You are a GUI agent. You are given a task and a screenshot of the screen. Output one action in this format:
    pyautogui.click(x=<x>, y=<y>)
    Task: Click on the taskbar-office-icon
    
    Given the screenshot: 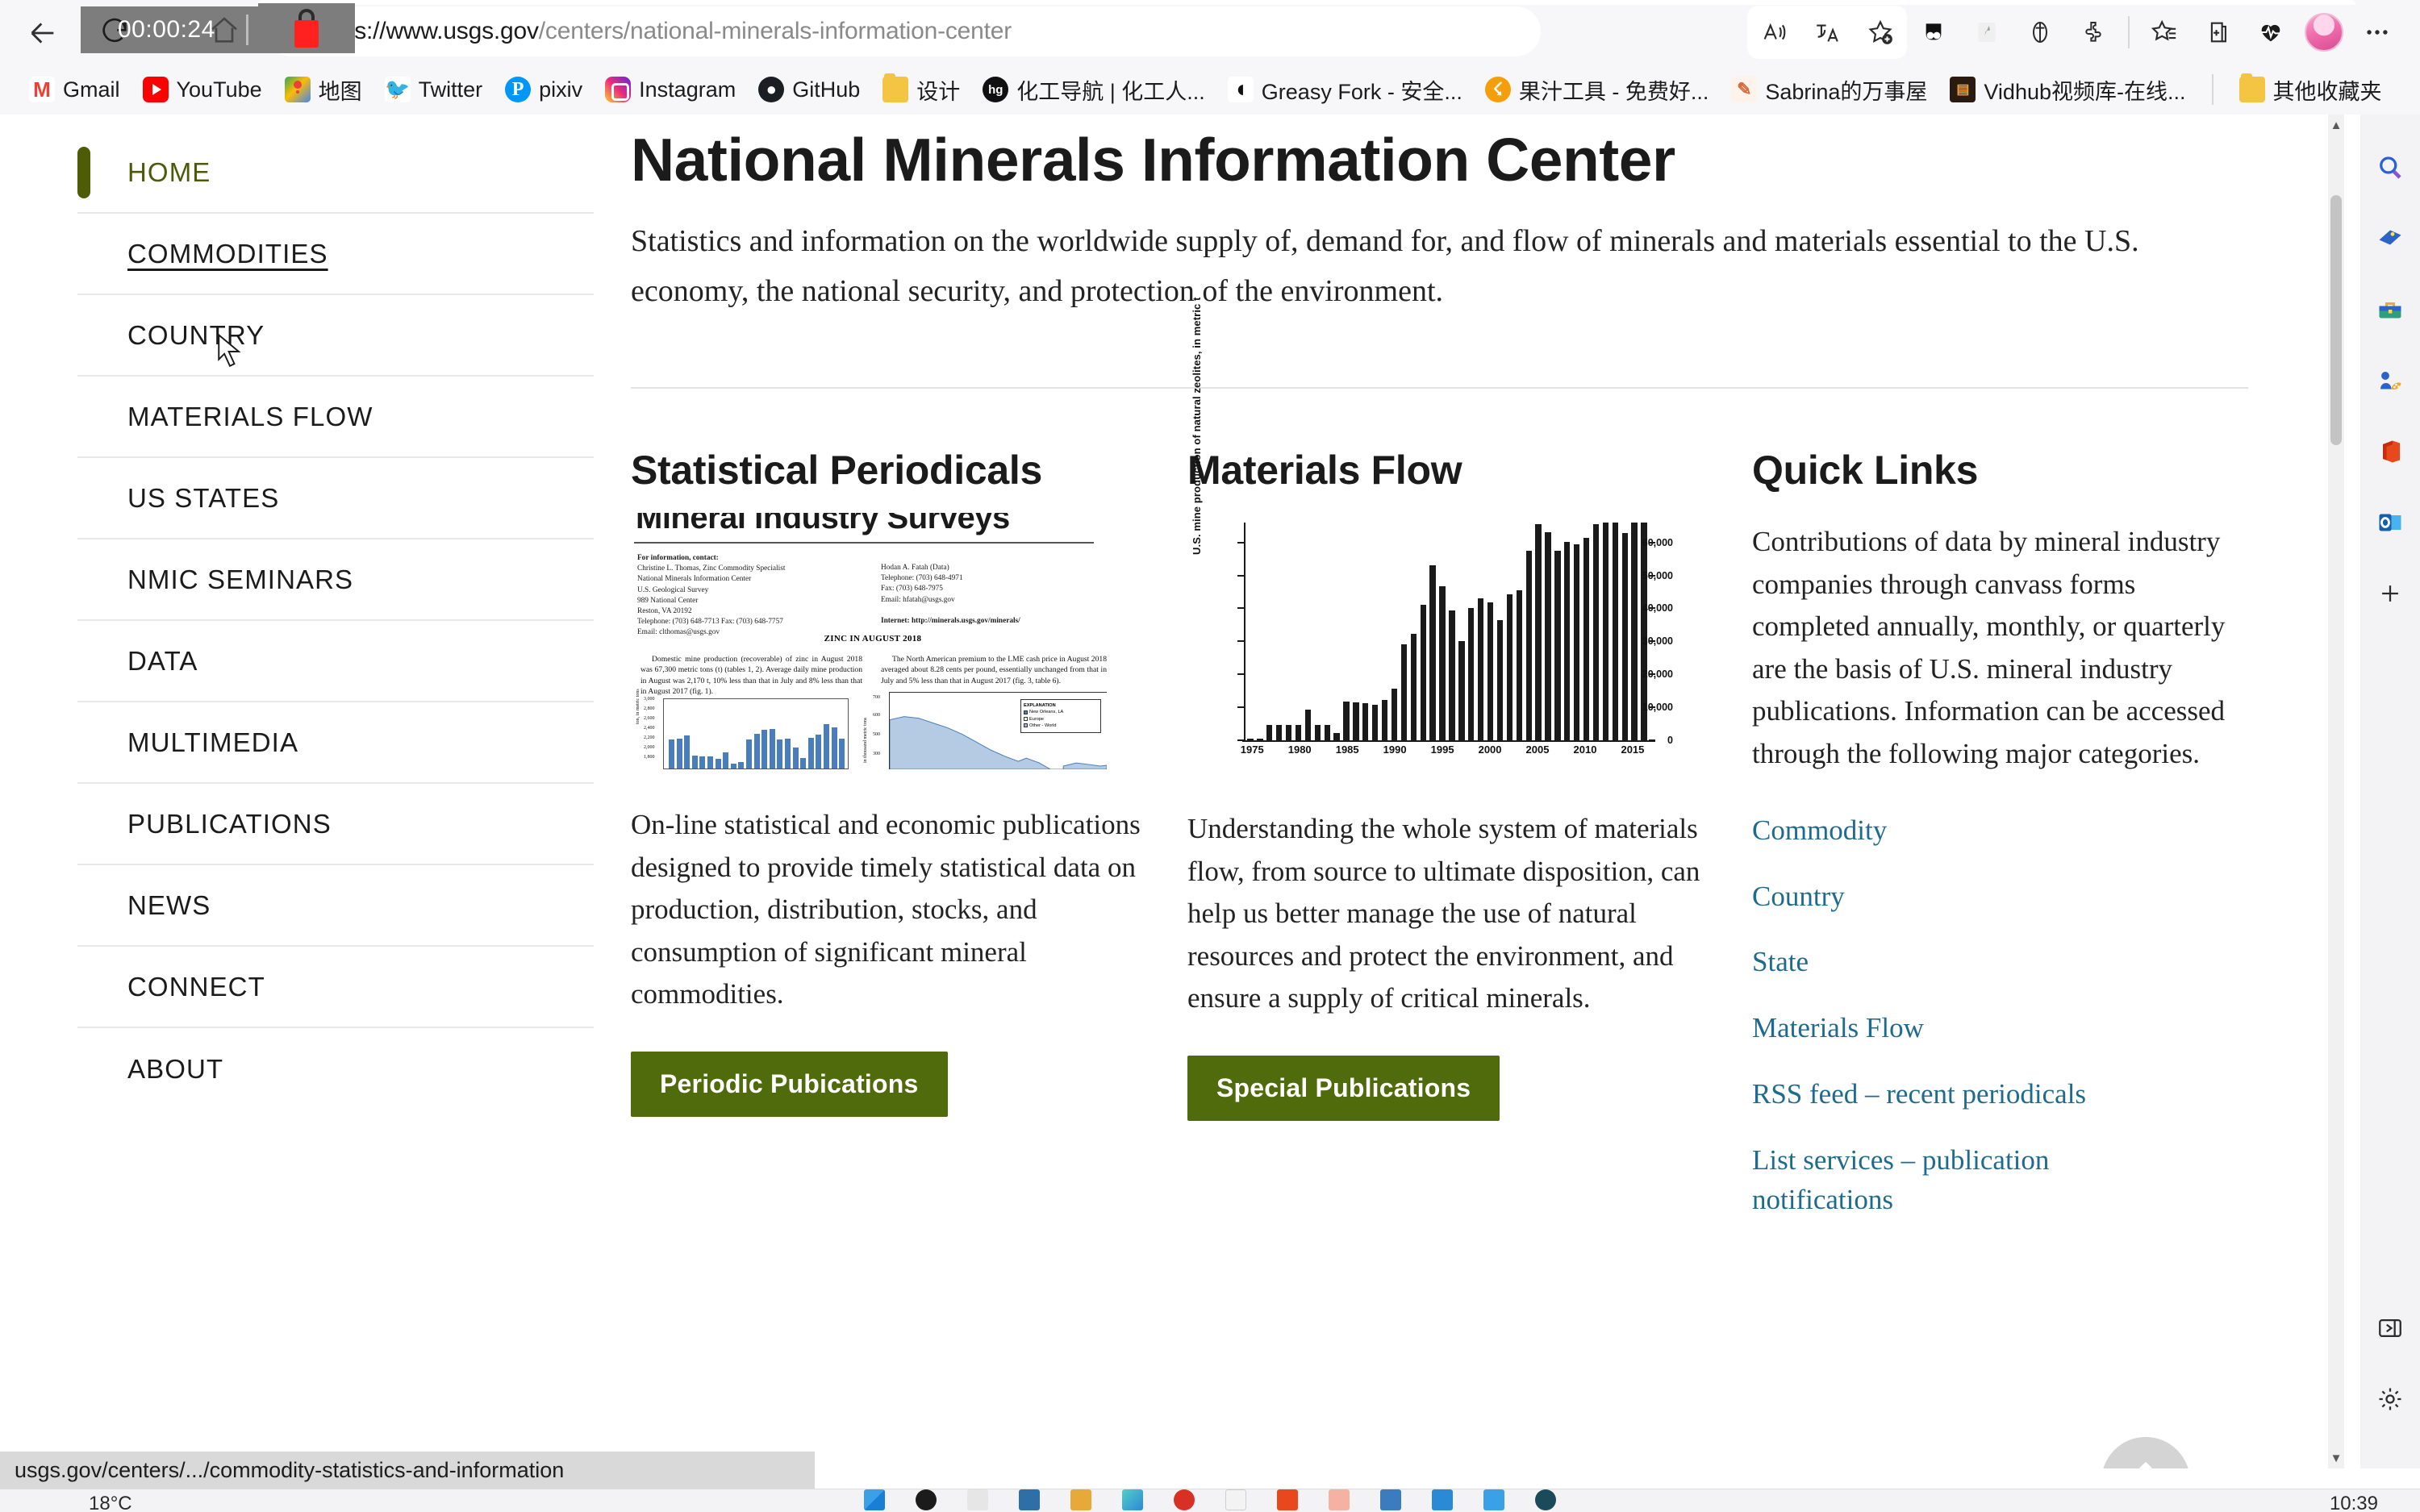 What is the action you would take?
    pyautogui.click(x=1287, y=1499)
    